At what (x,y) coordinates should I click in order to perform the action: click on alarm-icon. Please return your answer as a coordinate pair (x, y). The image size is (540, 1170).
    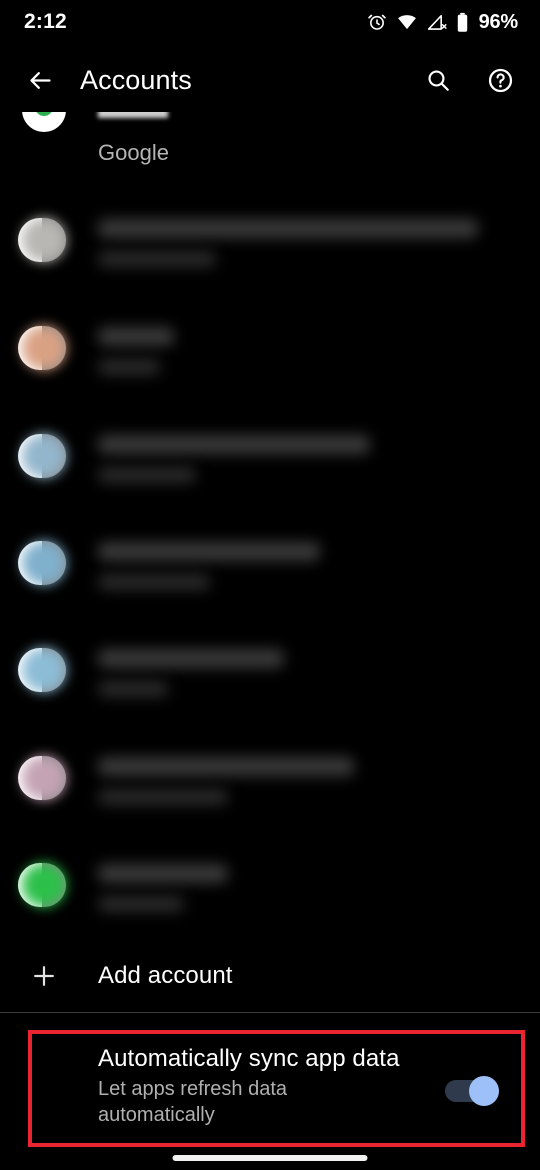
    Looking at the image, I should click on (376, 22).